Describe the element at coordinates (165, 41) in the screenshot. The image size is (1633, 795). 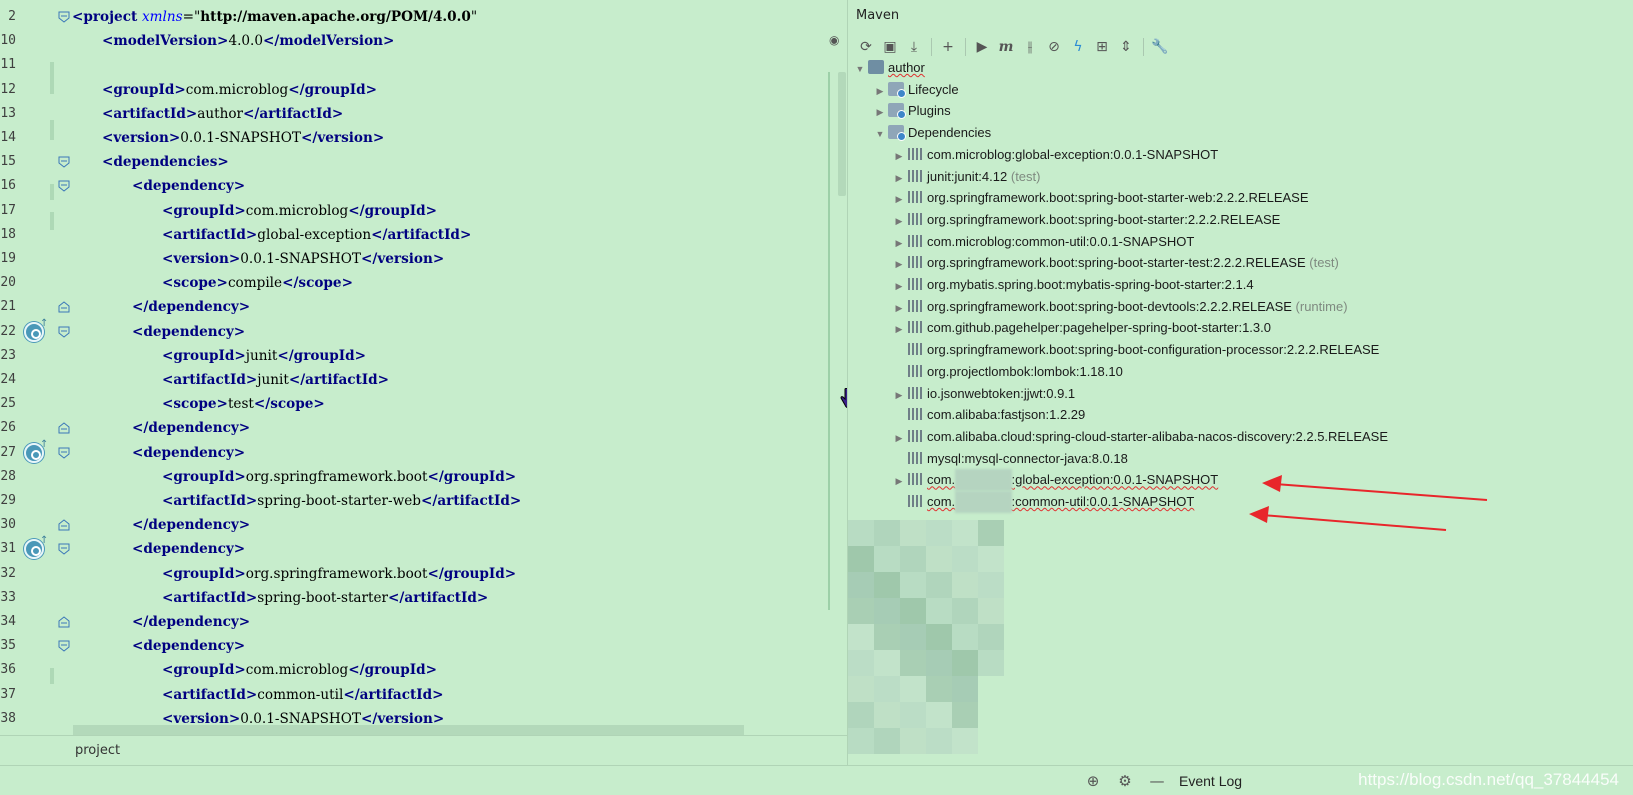
I see `xml-tag: <modelVersion>` at that location.